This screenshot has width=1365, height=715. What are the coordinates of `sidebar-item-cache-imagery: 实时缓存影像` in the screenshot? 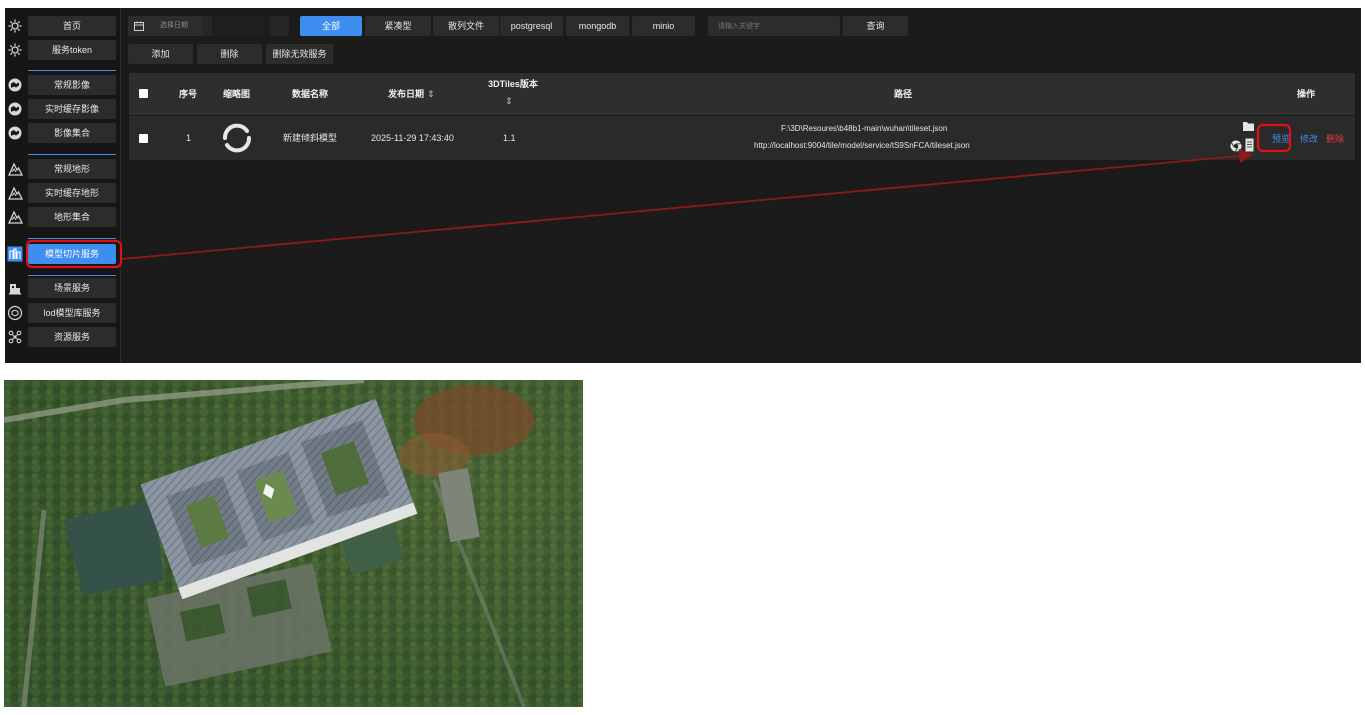 It's located at (63, 109).